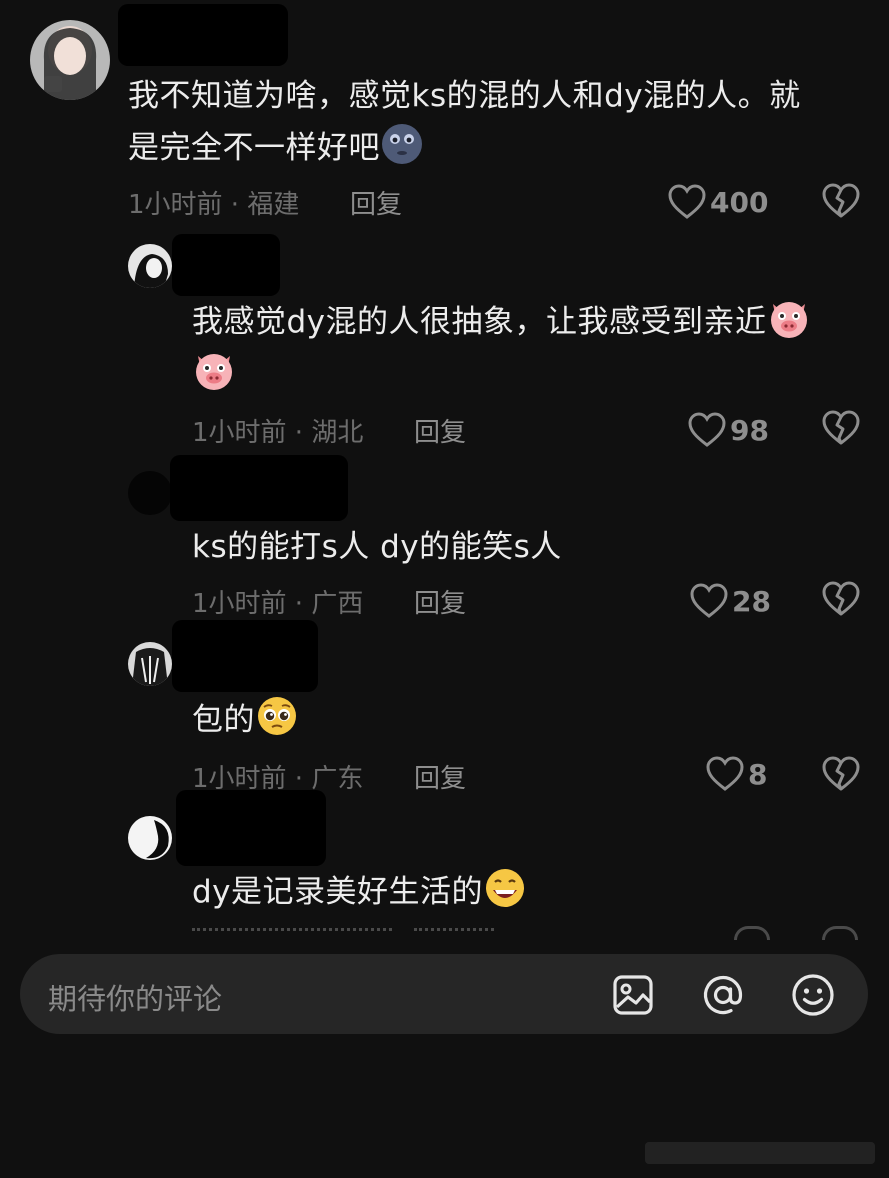  Describe the element at coordinates (728, 430) in the screenshot. I see `like-button: 98` at that location.